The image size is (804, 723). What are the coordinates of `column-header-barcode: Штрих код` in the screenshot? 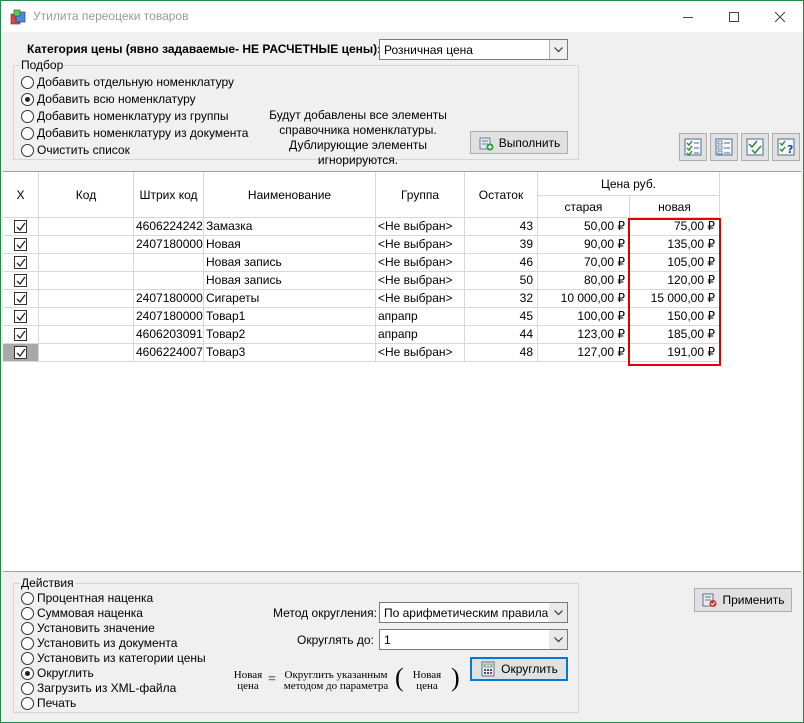 It's located at (169, 195).